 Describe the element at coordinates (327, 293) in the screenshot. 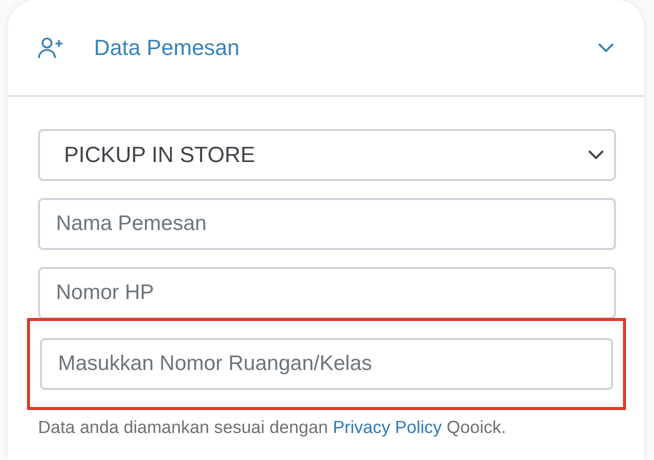

I see `input-field: Nomor HP` at that location.